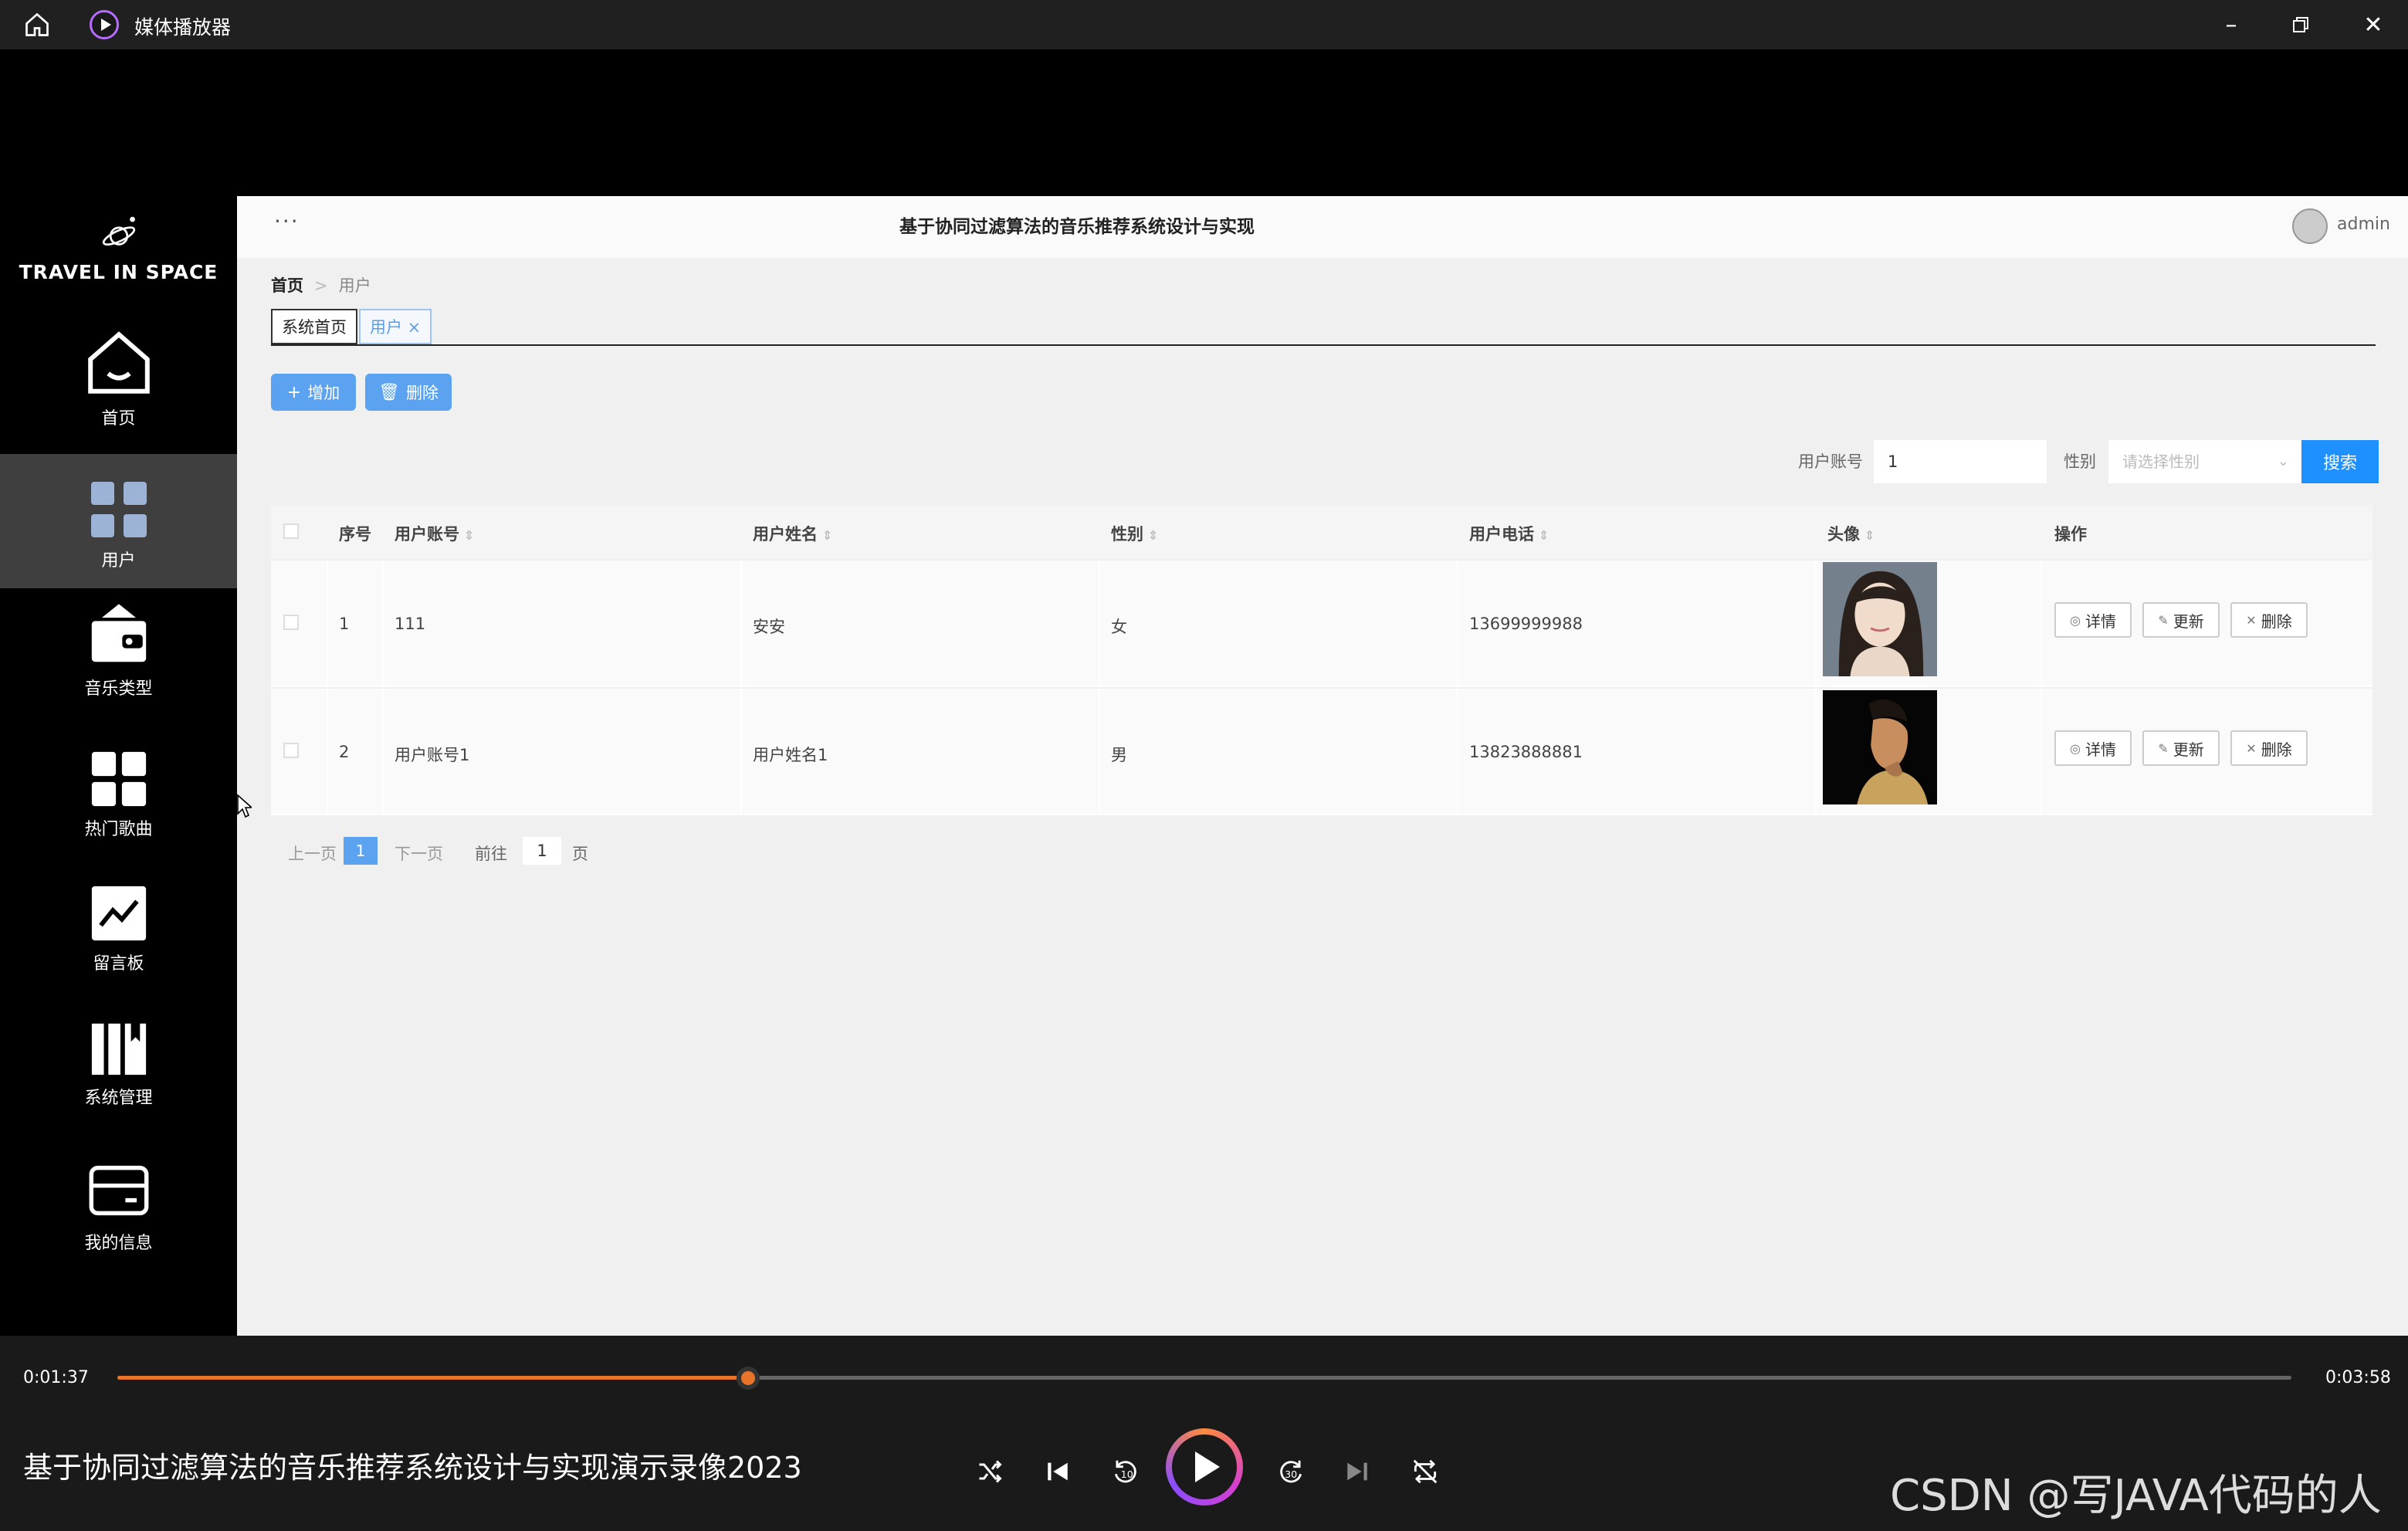 This screenshot has width=2408, height=1531. I want to click on search-button: 搜索, so click(2340, 461).